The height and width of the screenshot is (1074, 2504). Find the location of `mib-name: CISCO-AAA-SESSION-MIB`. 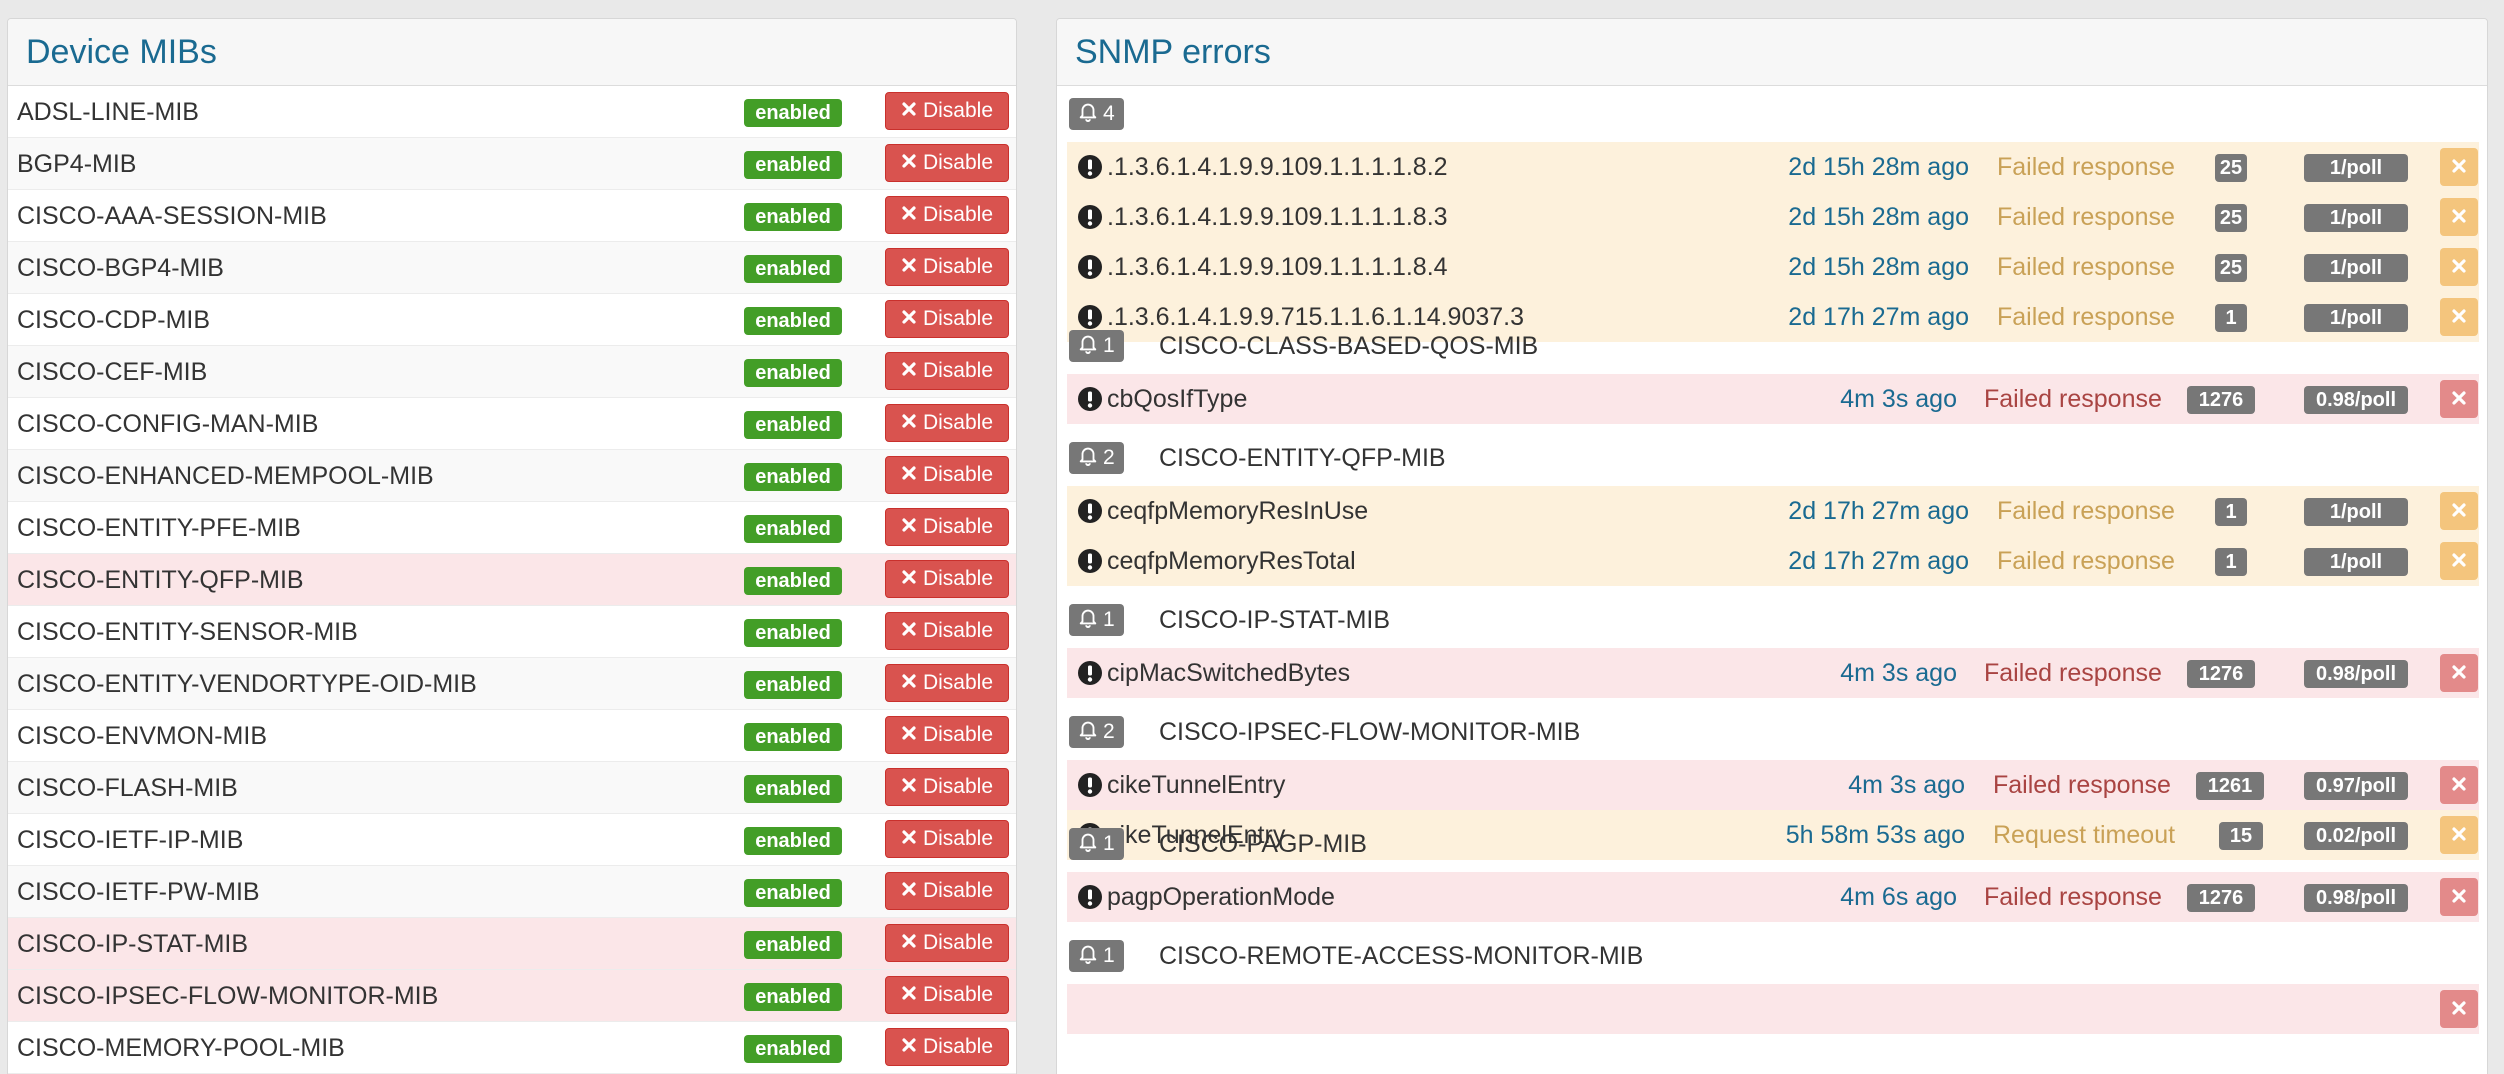

mib-name: CISCO-AAA-SESSION-MIB is located at coordinates (172, 216).